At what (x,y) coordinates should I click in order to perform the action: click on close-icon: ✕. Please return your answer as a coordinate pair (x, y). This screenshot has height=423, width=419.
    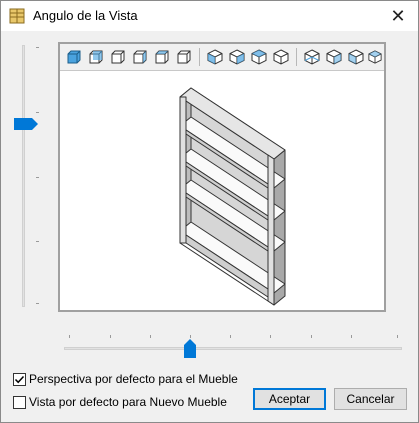
    Looking at the image, I should click on (398, 15).